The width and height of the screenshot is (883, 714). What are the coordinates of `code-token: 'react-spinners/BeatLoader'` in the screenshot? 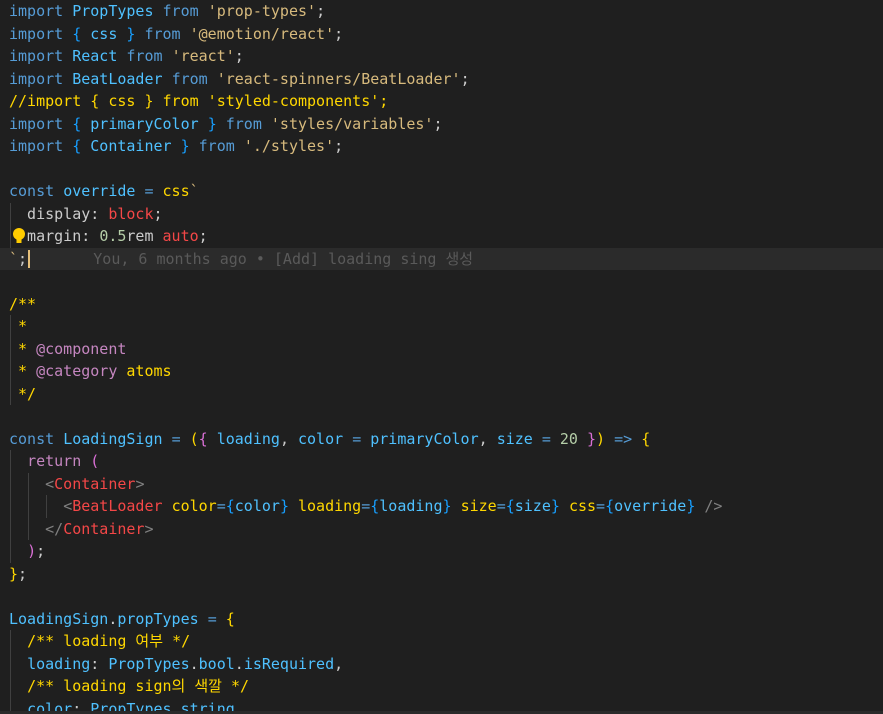 It's located at (338, 78).